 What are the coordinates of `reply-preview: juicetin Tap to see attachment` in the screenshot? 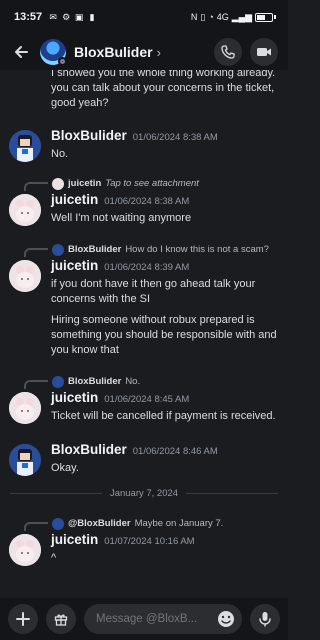 It's located at (111, 183).